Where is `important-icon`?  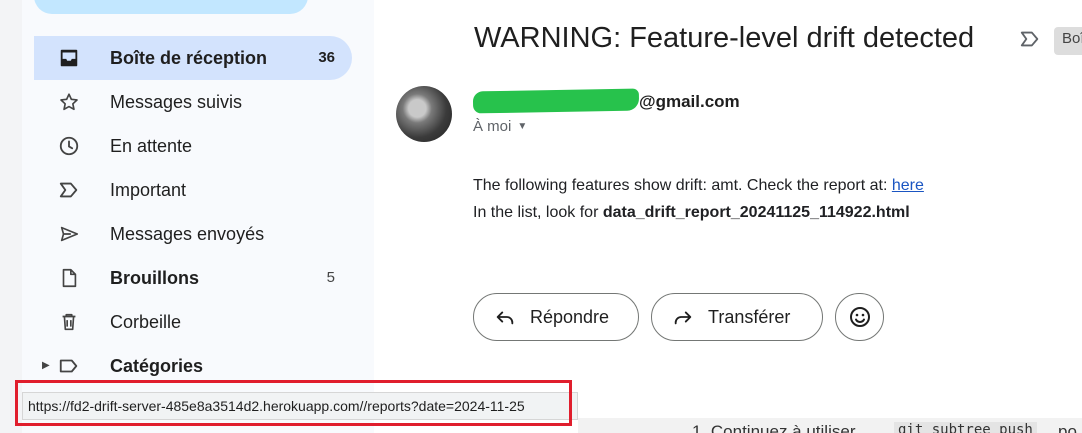 important-icon is located at coordinates (68, 190).